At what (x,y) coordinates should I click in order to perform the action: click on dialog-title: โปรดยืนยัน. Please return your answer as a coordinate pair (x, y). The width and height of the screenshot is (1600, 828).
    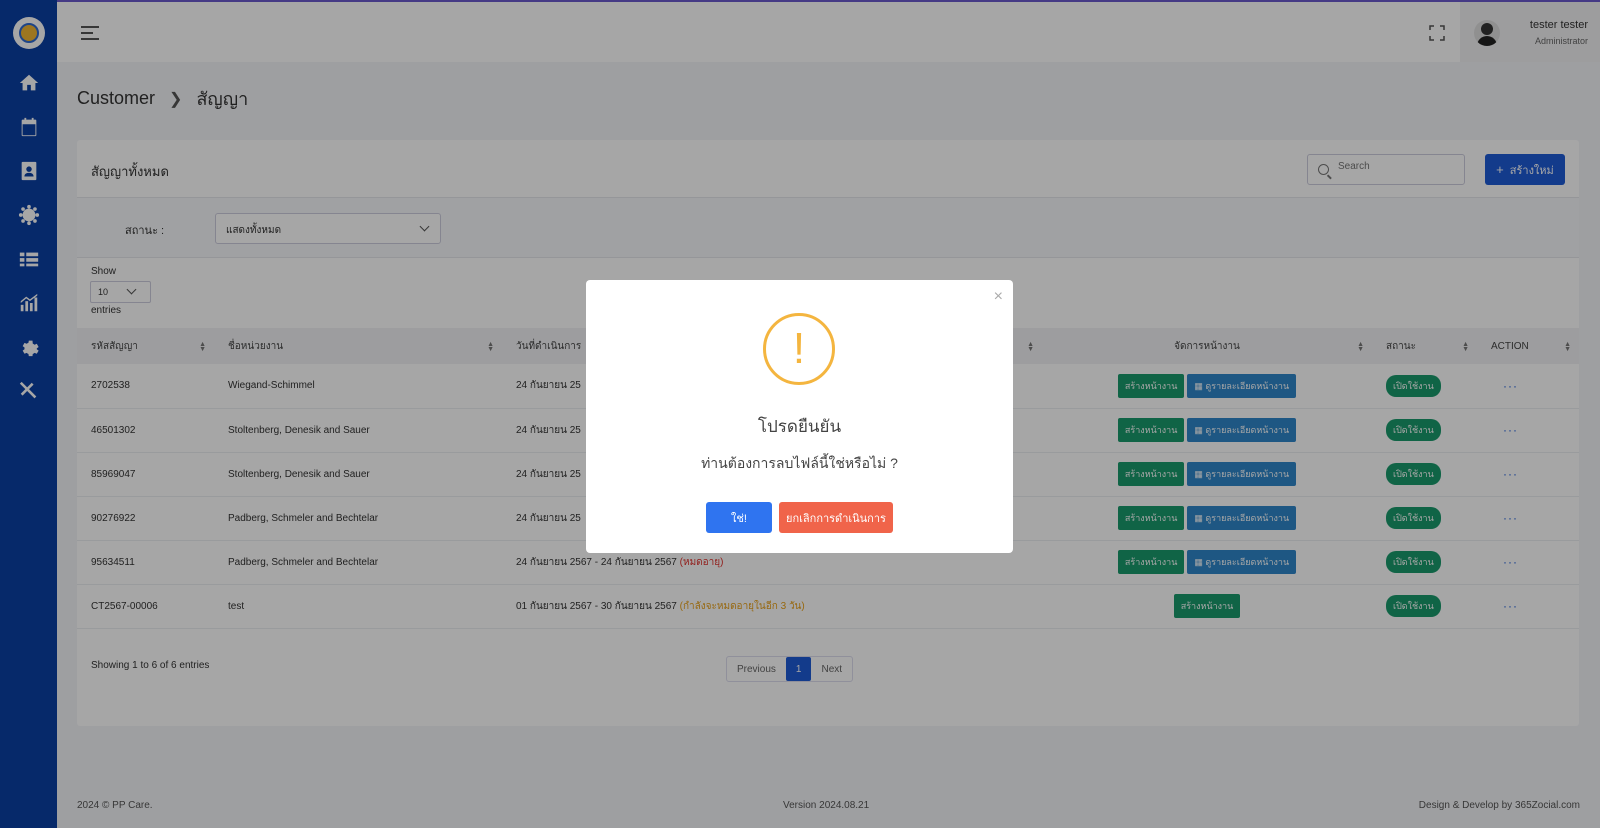
    Looking at the image, I should click on (799, 426).